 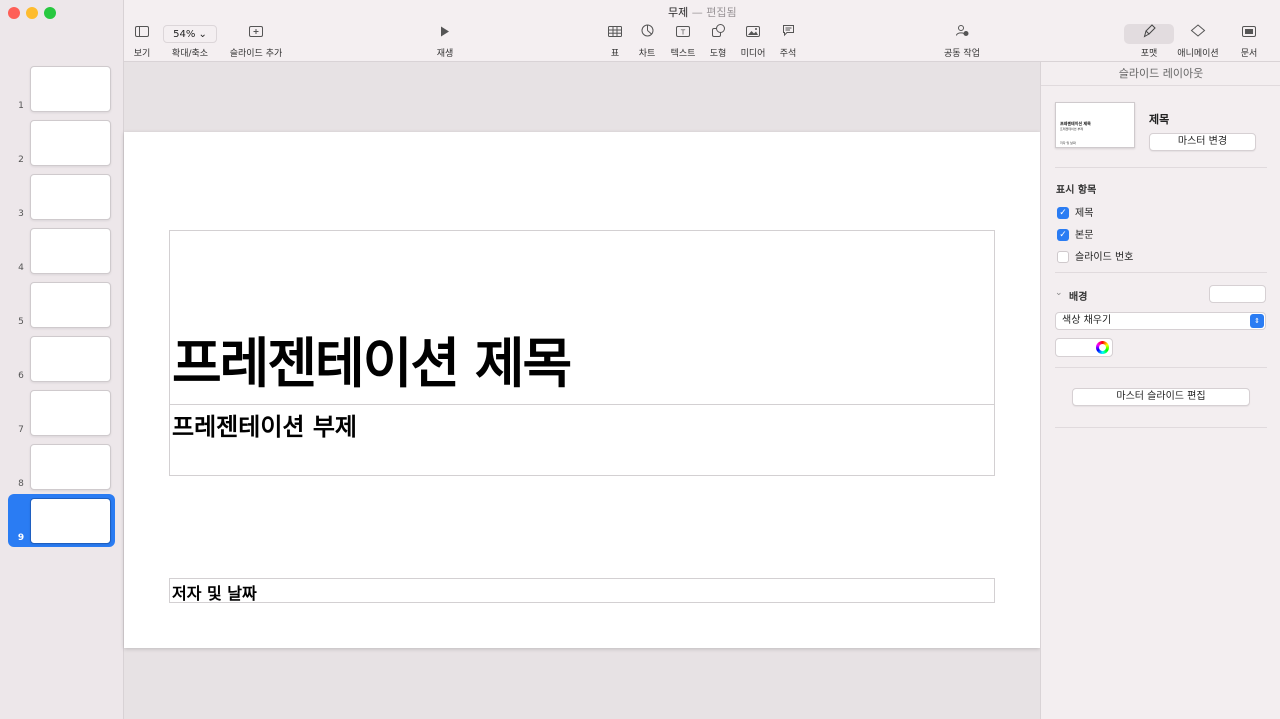 What do you see at coordinates (190, 54) in the screenshot?
I see `zoom-label: 확대/축소` at bounding box center [190, 54].